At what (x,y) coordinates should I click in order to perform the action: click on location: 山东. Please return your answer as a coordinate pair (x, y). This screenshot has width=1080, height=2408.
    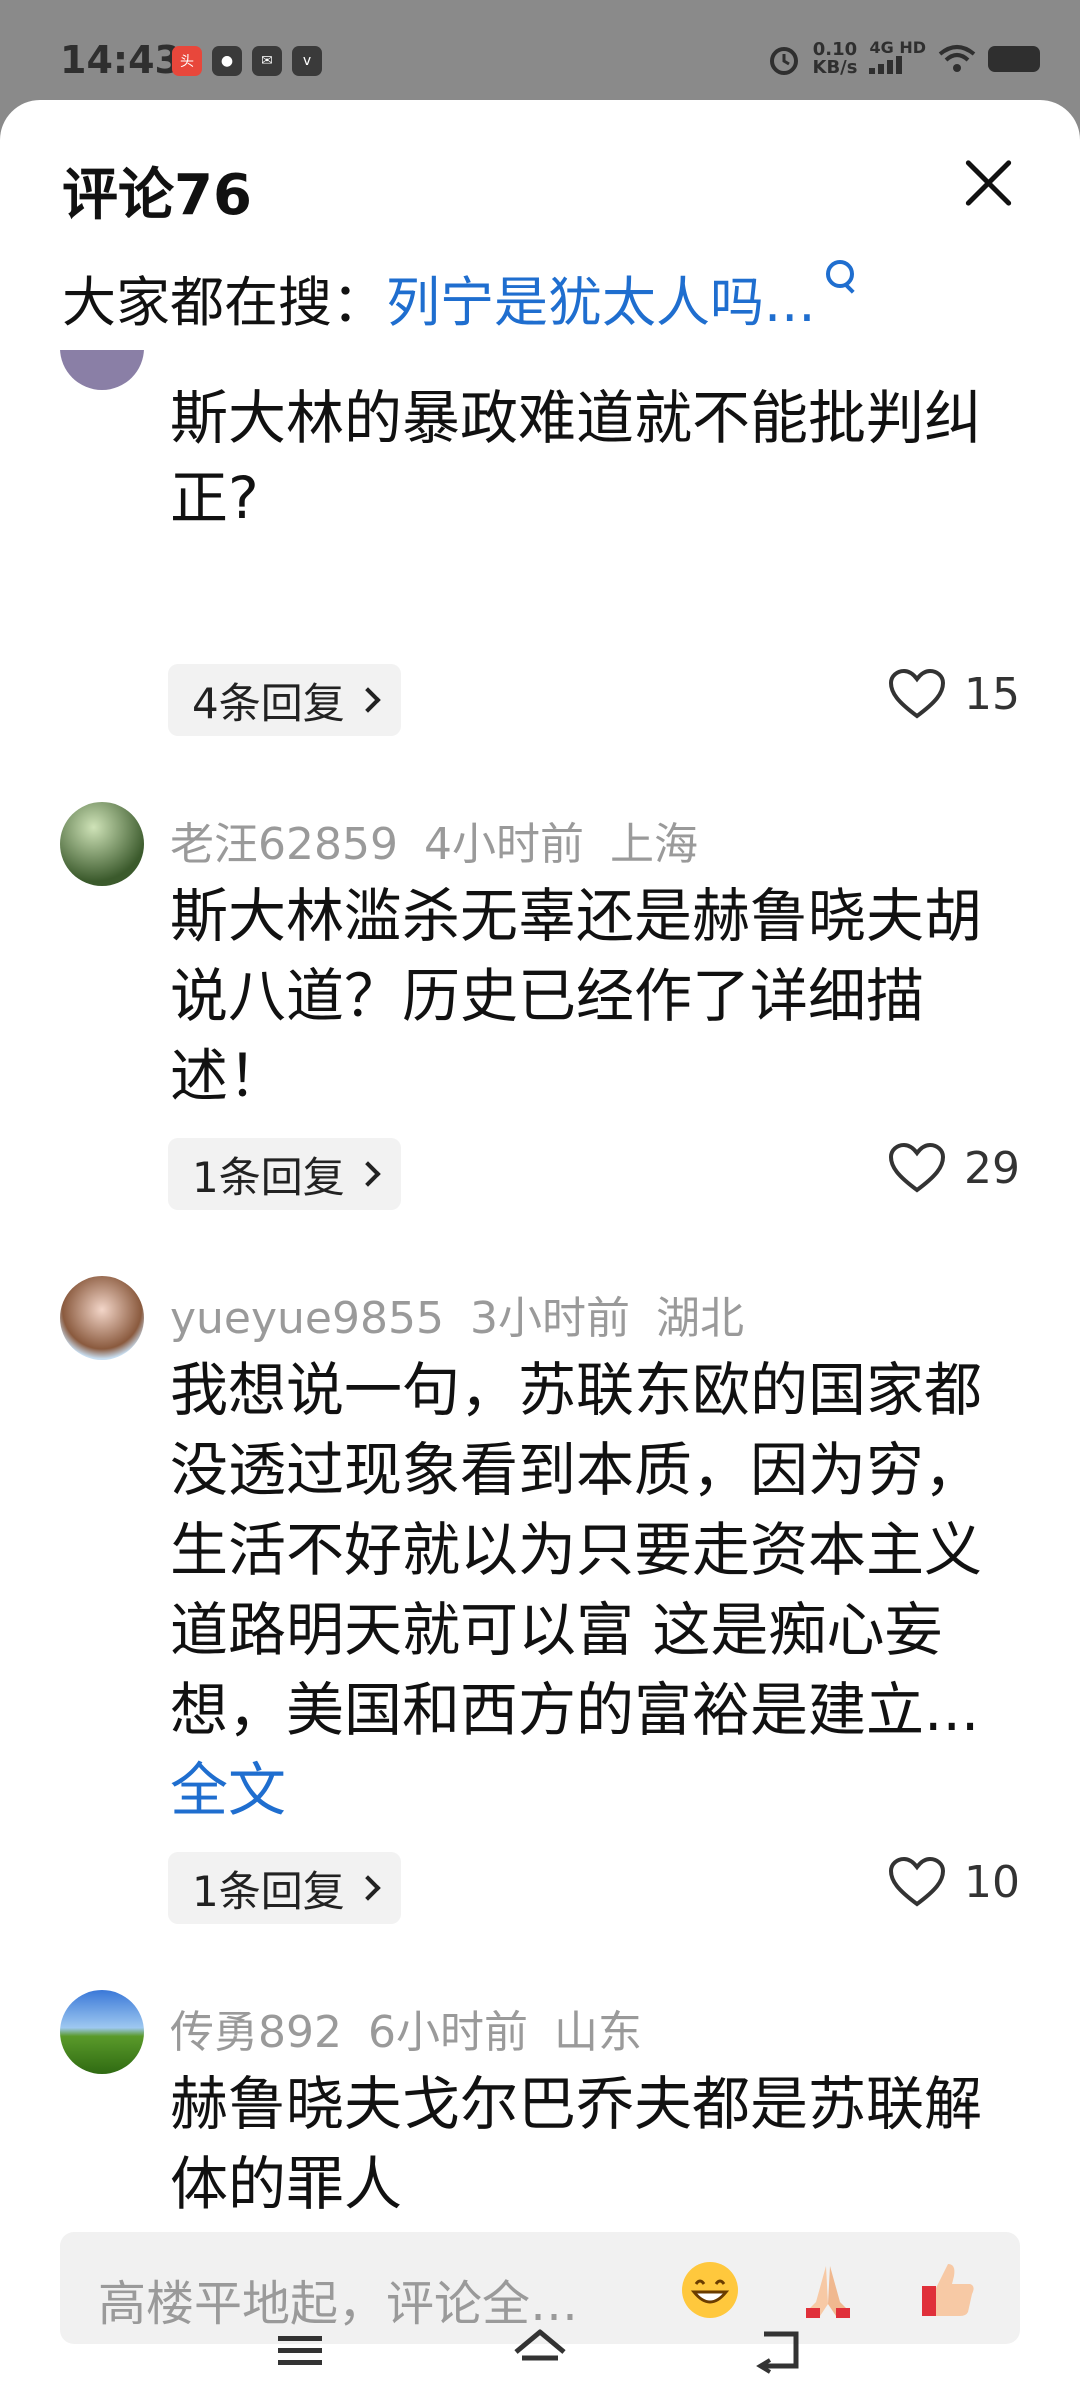
    Looking at the image, I should click on (597, 2032).